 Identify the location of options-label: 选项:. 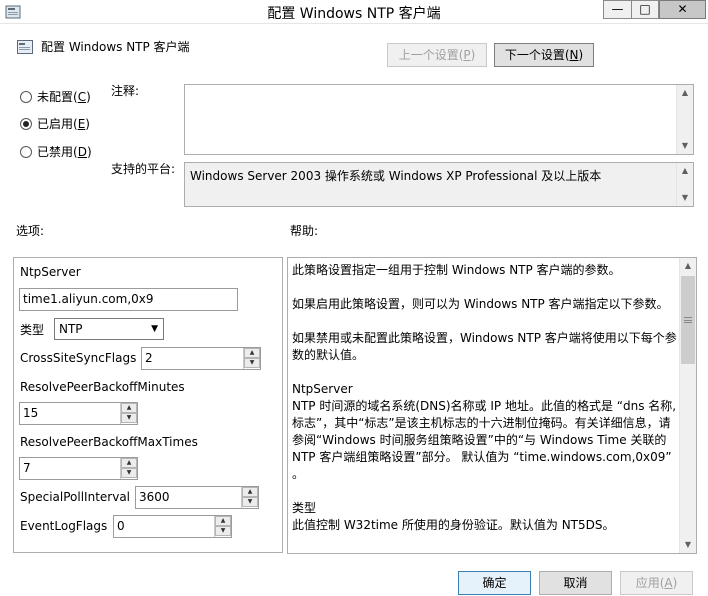
(30, 231).